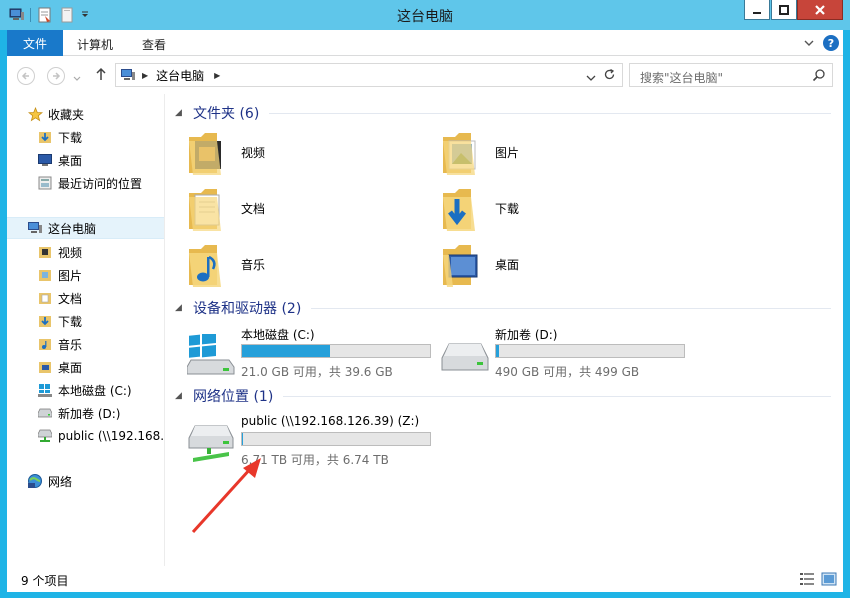 The width and height of the screenshot is (850, 598). What do you see at coordinates (425, 43) in the screenshot?
I see `ribbon: 文件 计算机 查看 ?` at bounding box center [425, 43].